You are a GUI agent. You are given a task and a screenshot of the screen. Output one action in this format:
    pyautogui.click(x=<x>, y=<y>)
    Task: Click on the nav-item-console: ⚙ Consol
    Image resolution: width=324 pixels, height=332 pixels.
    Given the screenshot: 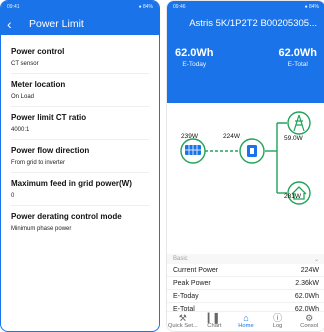 What is the action you would take?
    pyautogui.click(x=309, y=321)
    